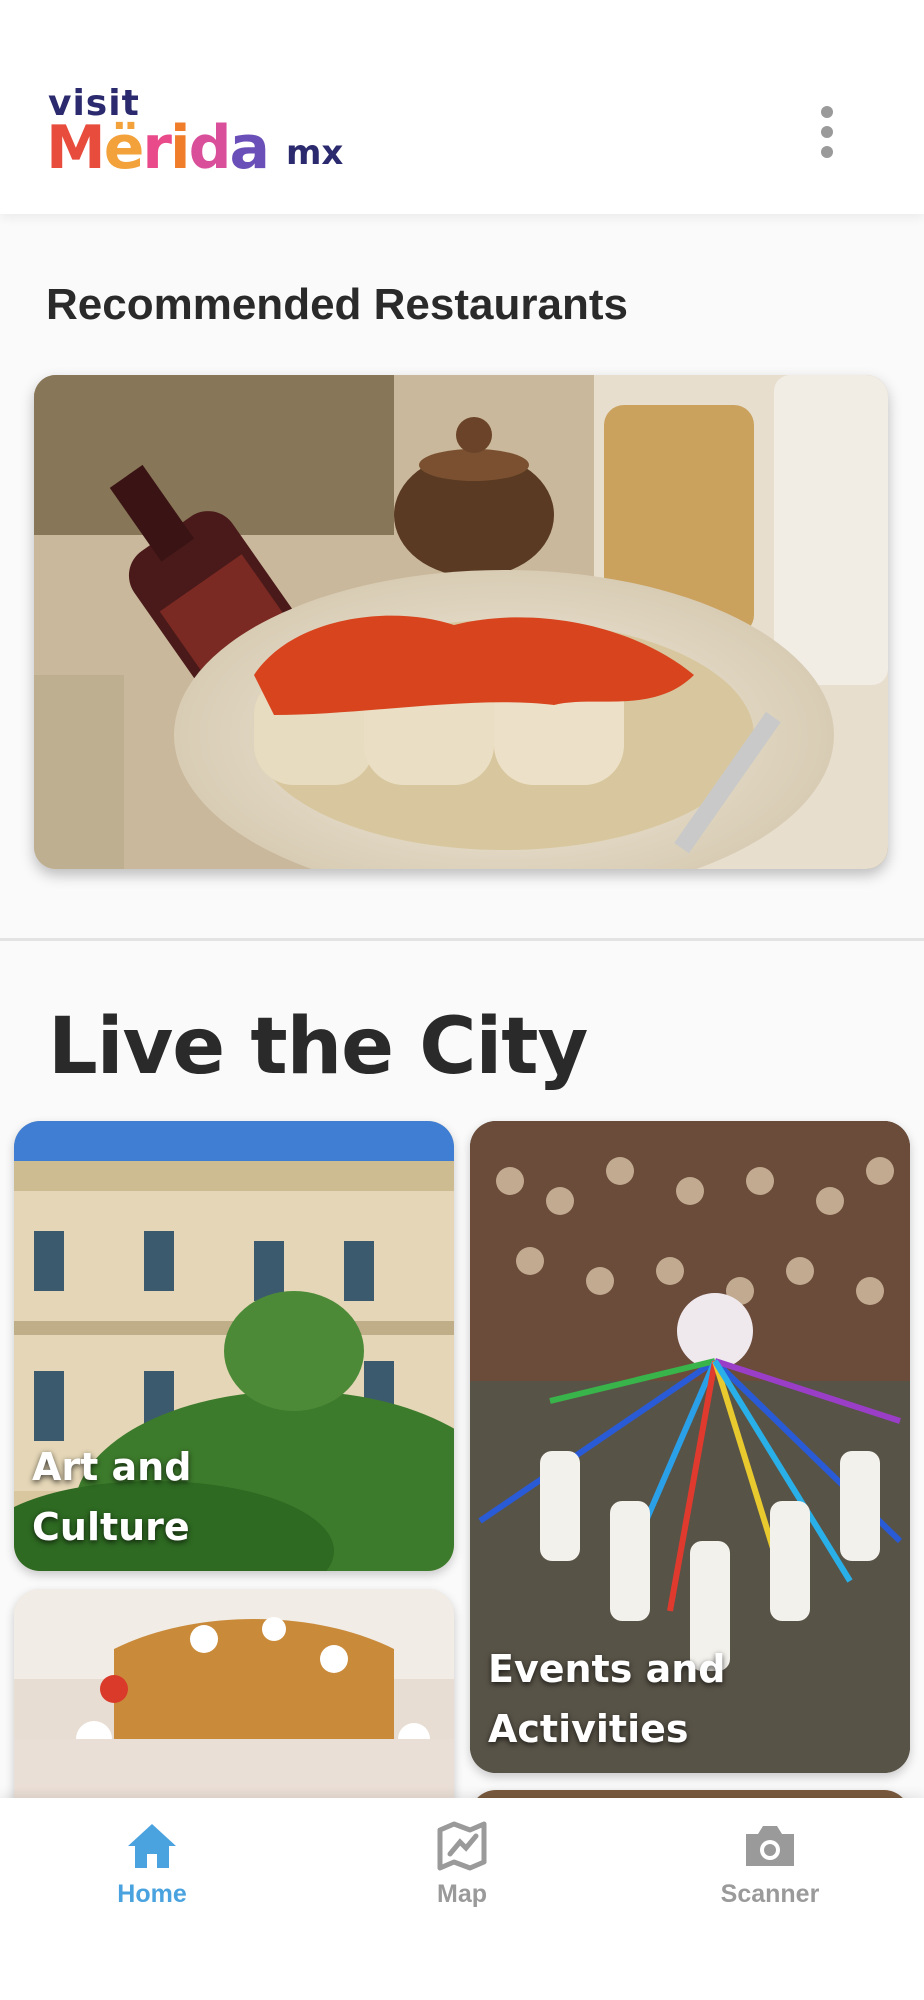  I want to click on logo-merida-text: Mërida, so click(158, 148).